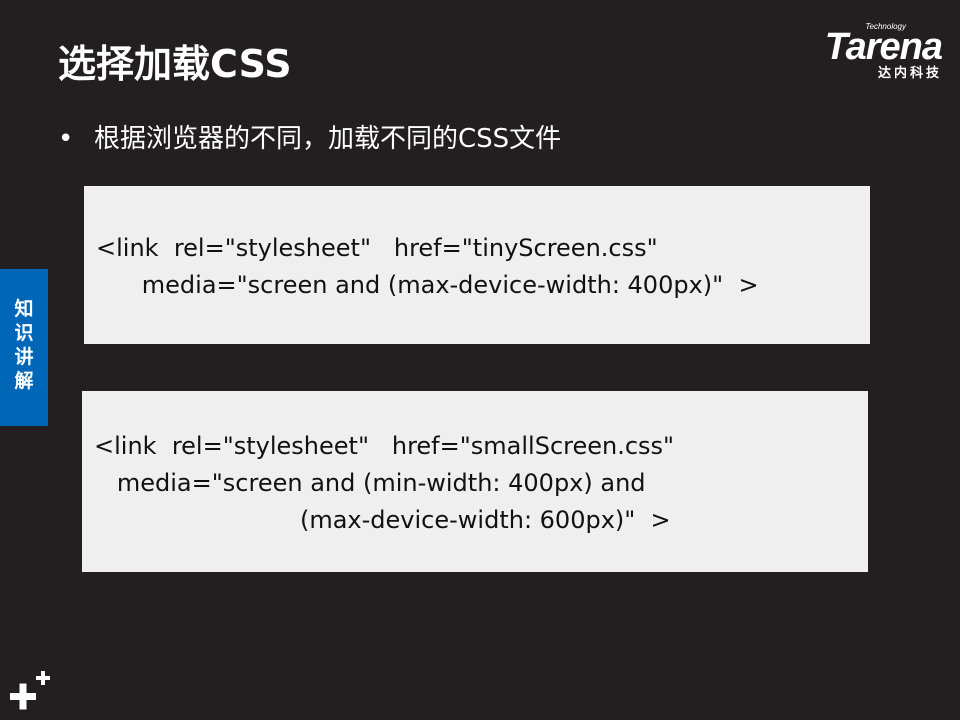 The height and width of the screenshot is (720, 960). What do you see at coordinates (175, 64) in the screenshot?
I see `slide-title: 选择加载CSS` at bounding box center [175, 64].